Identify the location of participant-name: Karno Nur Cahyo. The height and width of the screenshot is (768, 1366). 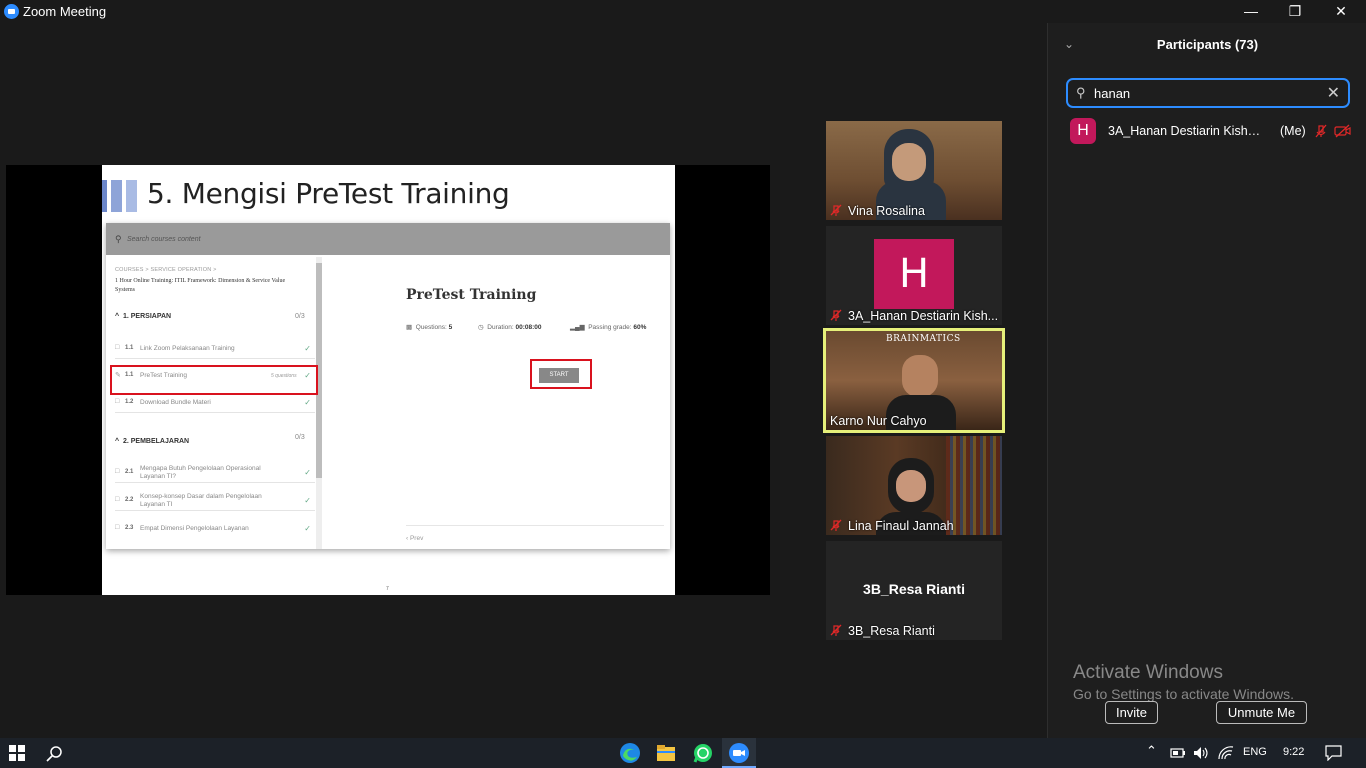
(878, 421).